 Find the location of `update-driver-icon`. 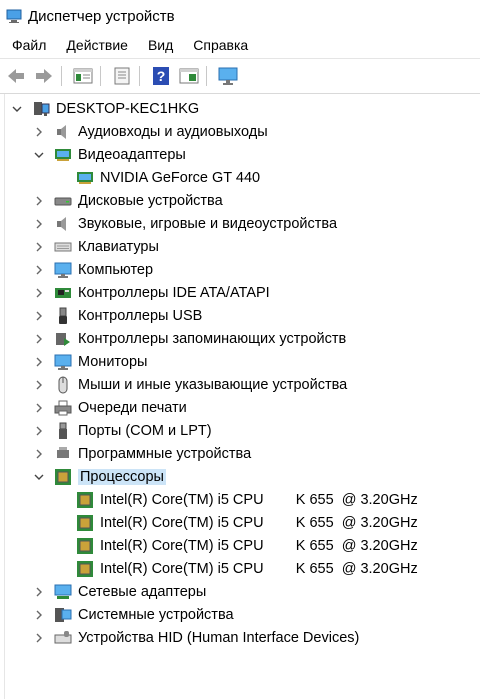

update-driver-icon is located at coordinates (122, 76).